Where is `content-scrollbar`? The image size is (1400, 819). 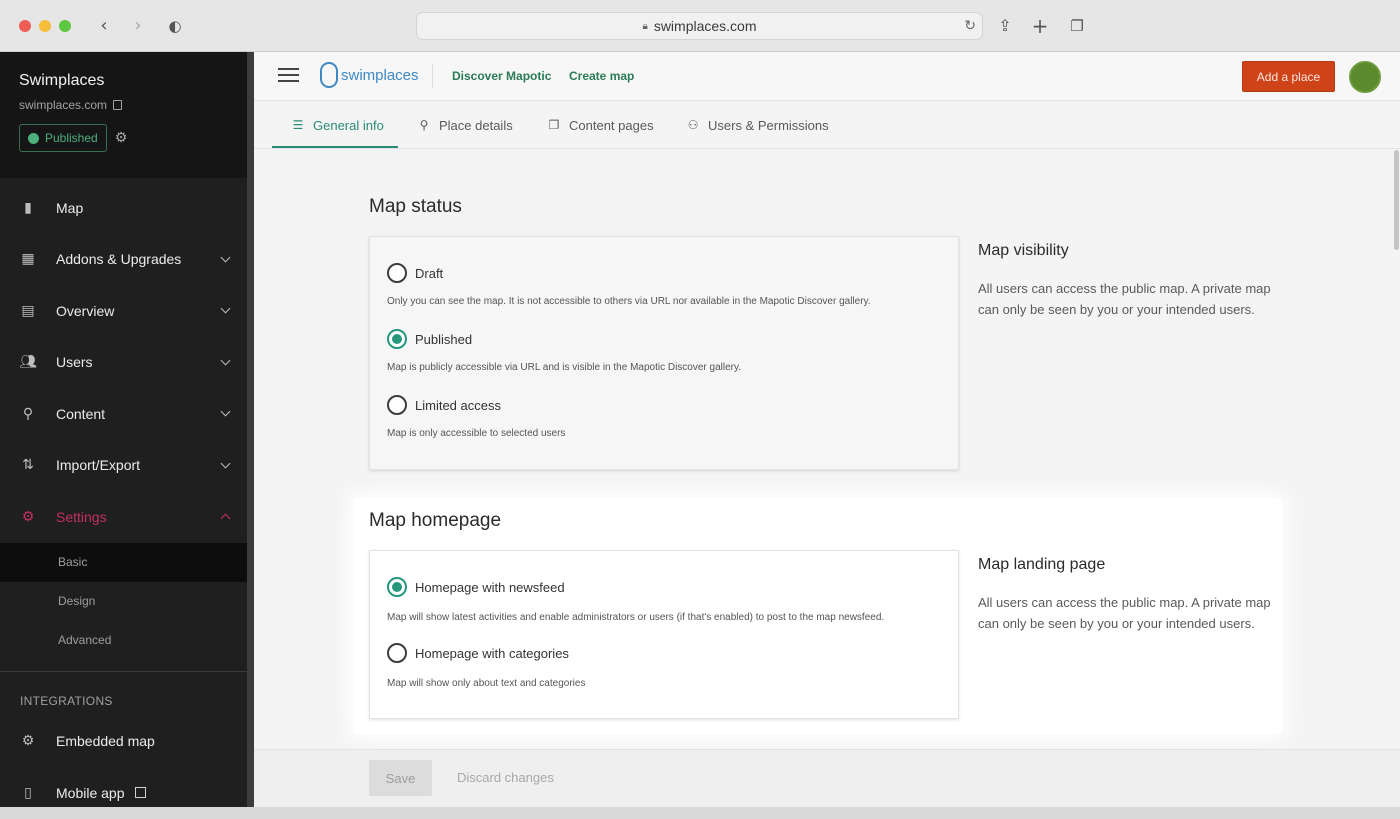
content-scrollbar is located at coordinates (1397, 478).